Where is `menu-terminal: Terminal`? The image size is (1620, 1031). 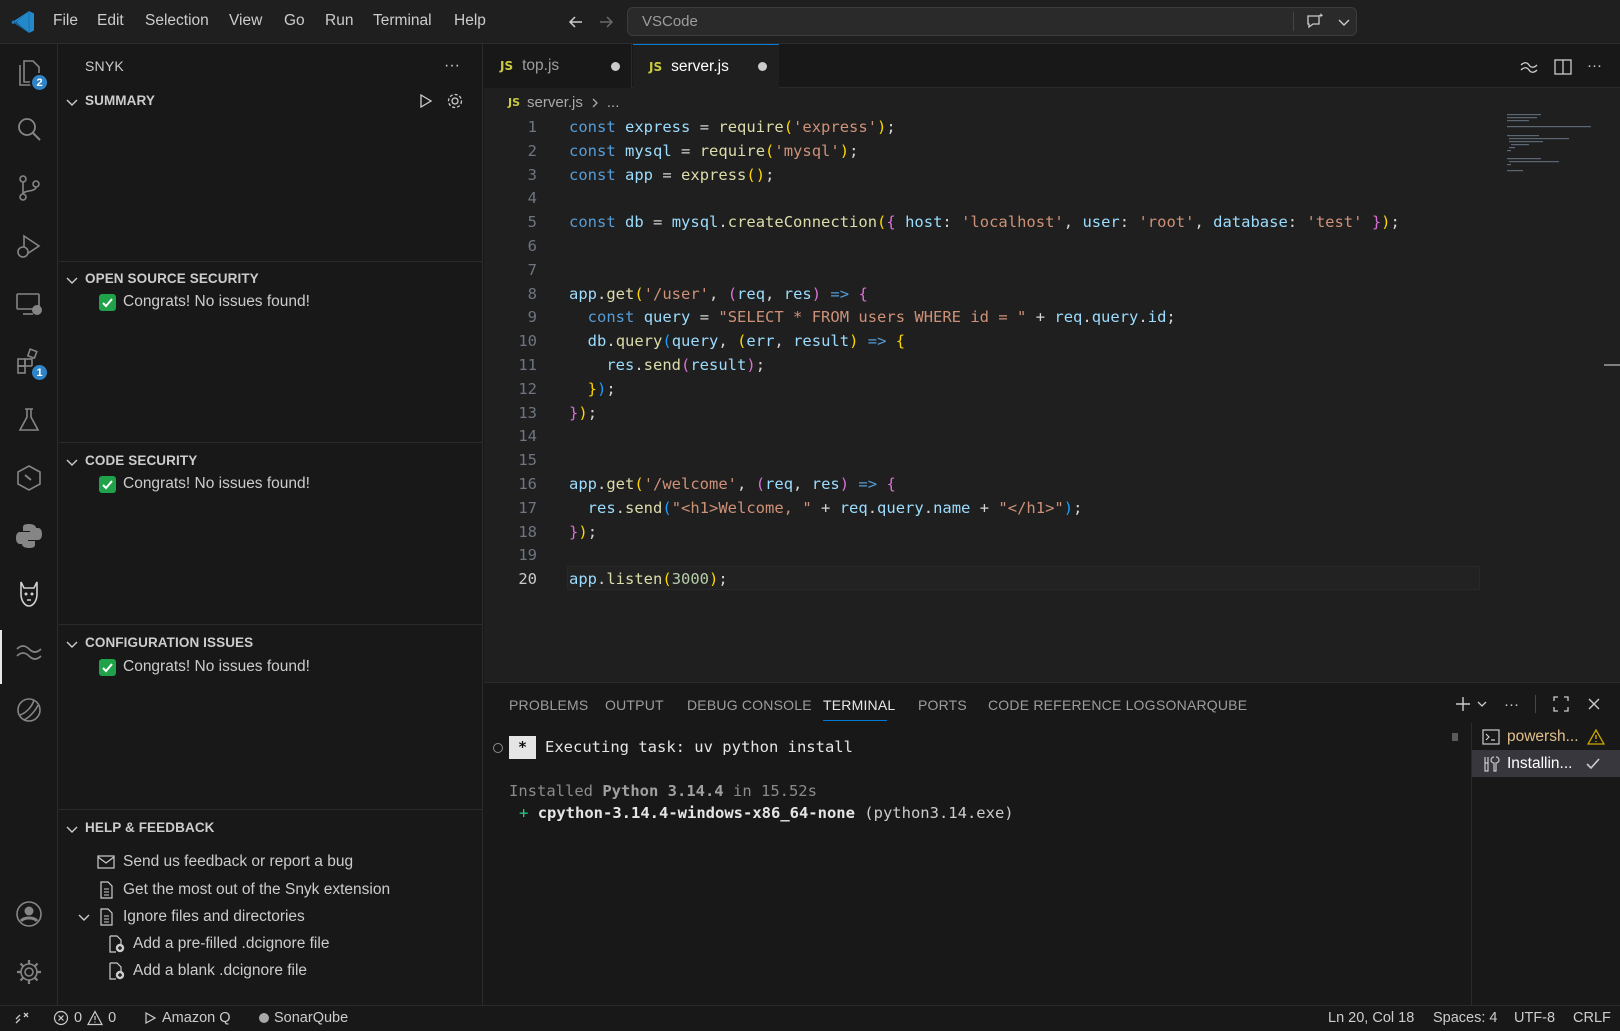
menu-terminal: Terminal is located at coordinates (402, 21).